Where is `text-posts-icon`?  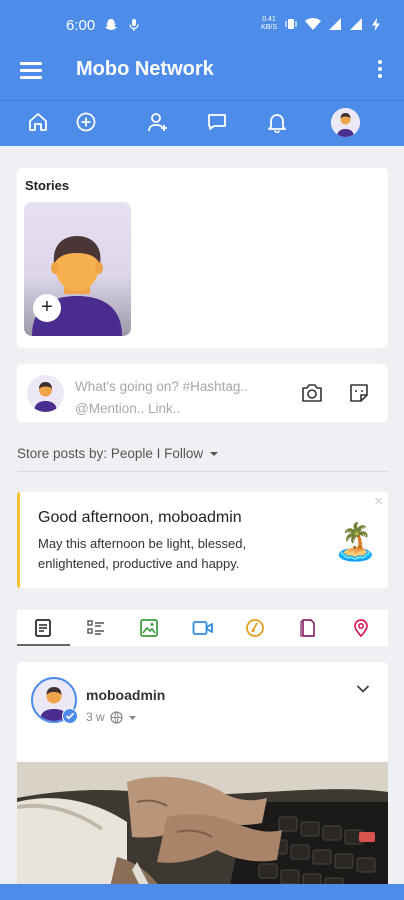
text-posts-icon is located at coordinates (43, 628).